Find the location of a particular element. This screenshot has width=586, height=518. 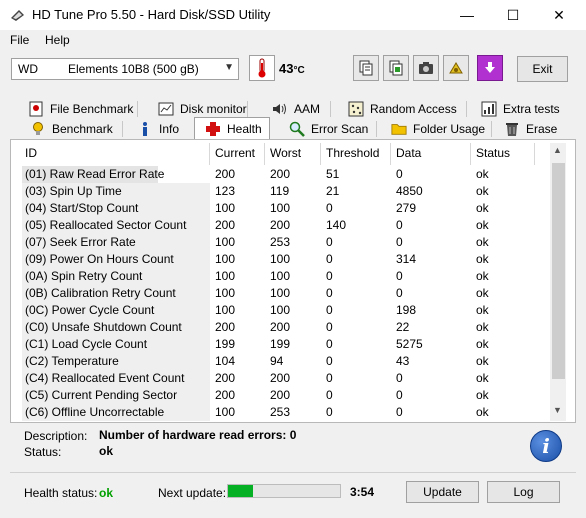

screenshot-button is located at coordinates (426, 68).